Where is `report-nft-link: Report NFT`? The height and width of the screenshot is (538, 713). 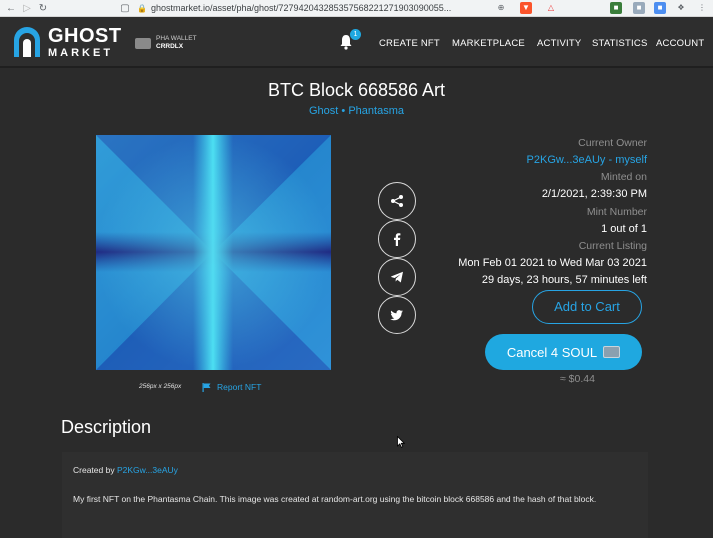
report-nft-link: Report NFT is located at coordinates (231, 387).